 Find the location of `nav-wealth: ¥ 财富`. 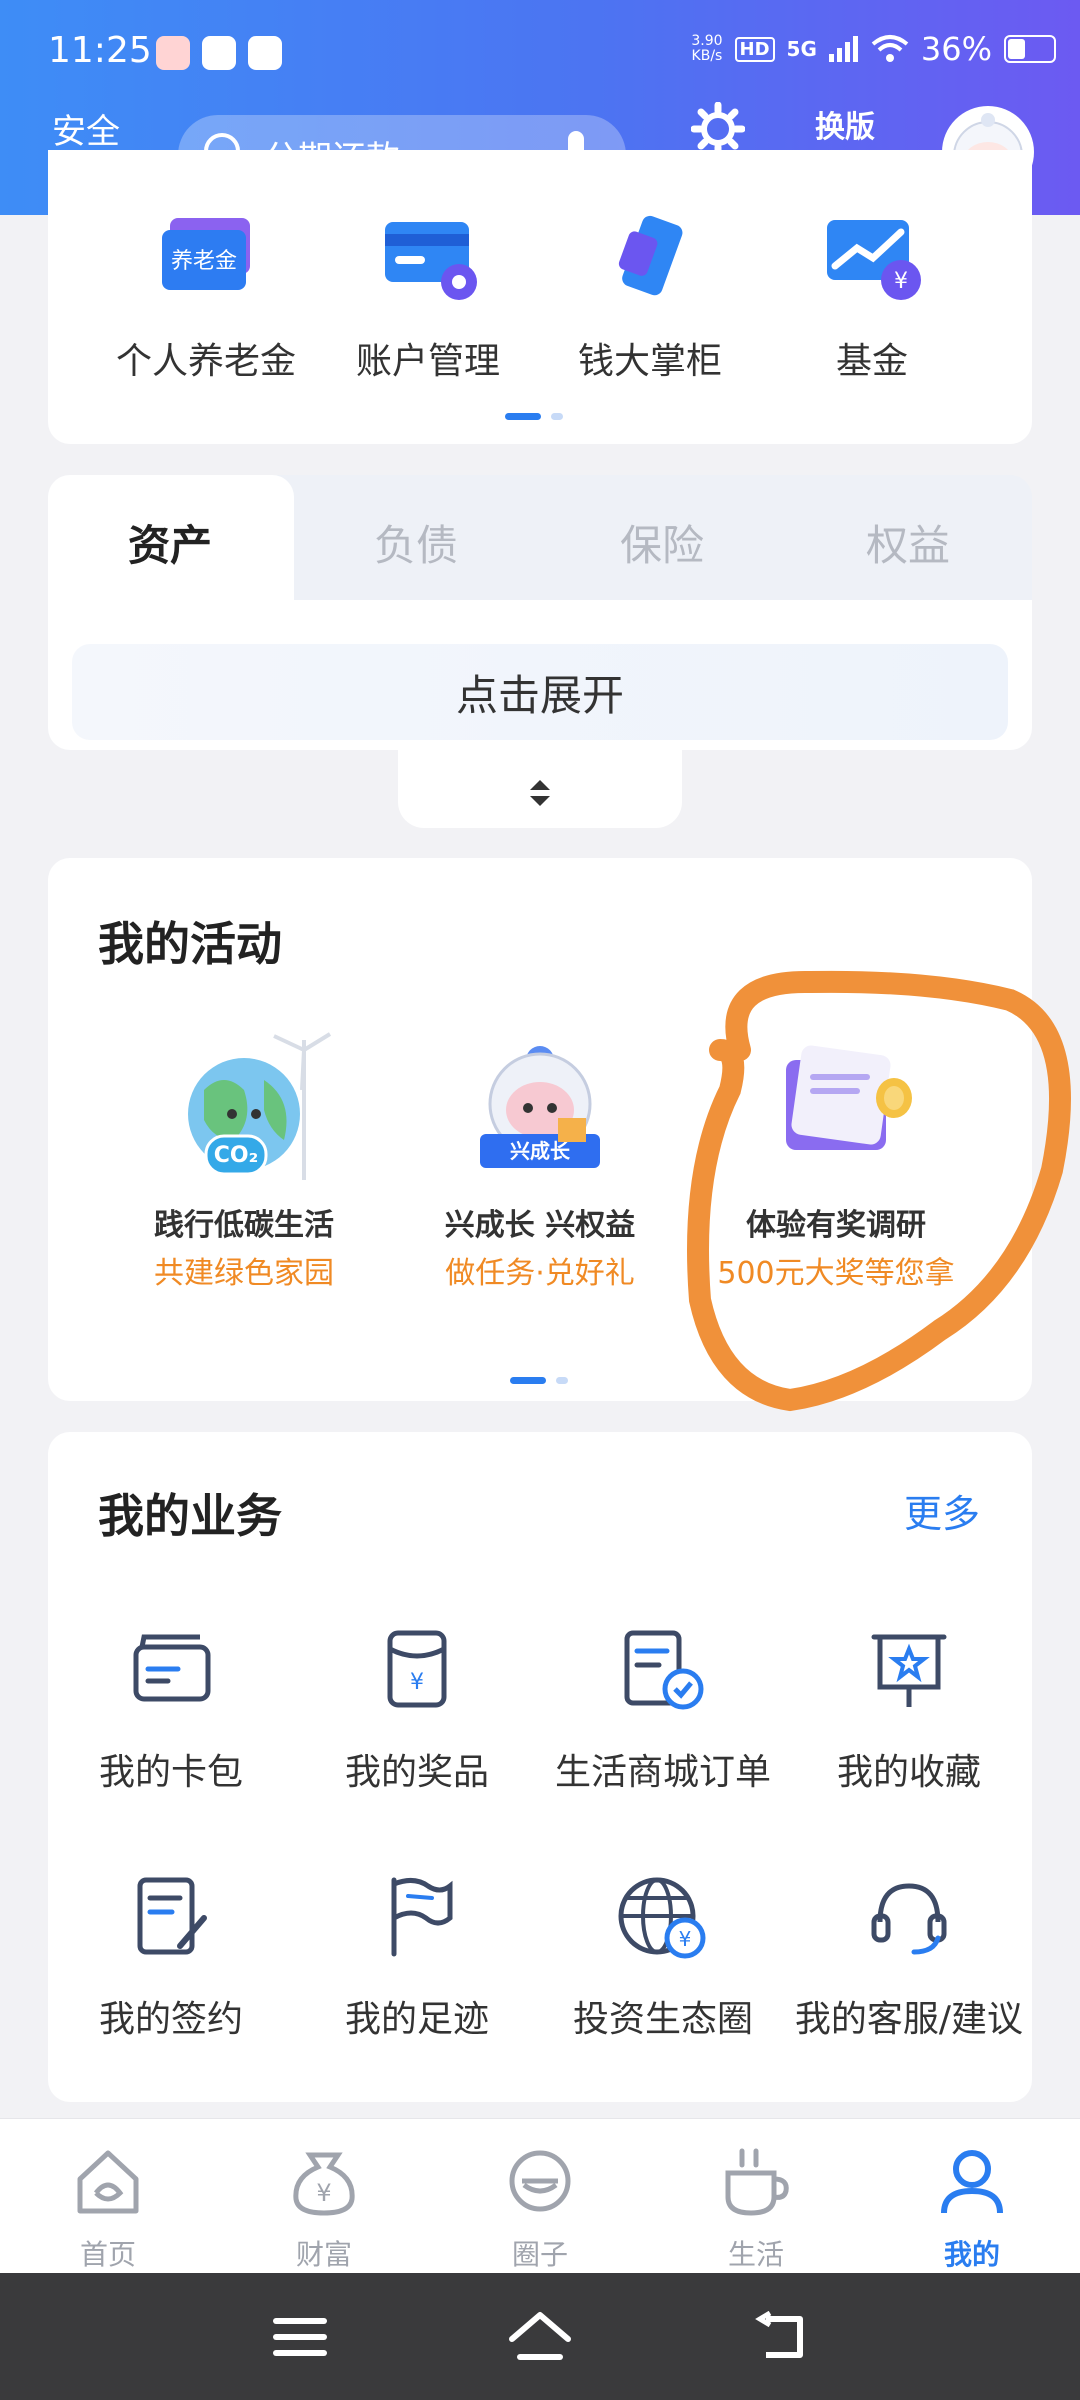

nav-wealth: ¥ 财富 is located at coordinates (324, 2206).